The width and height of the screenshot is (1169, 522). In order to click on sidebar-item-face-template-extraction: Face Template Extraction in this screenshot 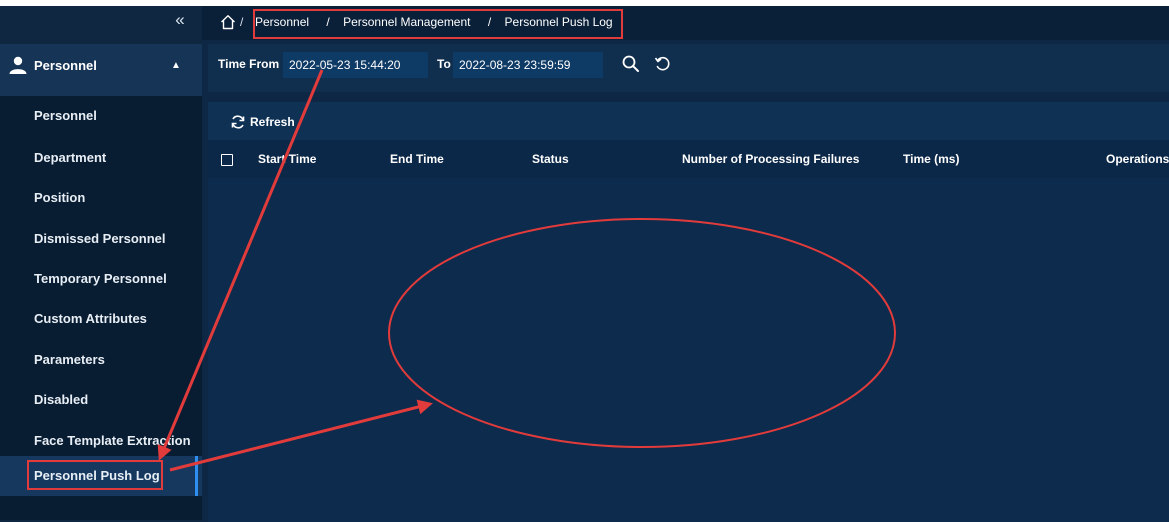, I will do `click(101, 441)`.